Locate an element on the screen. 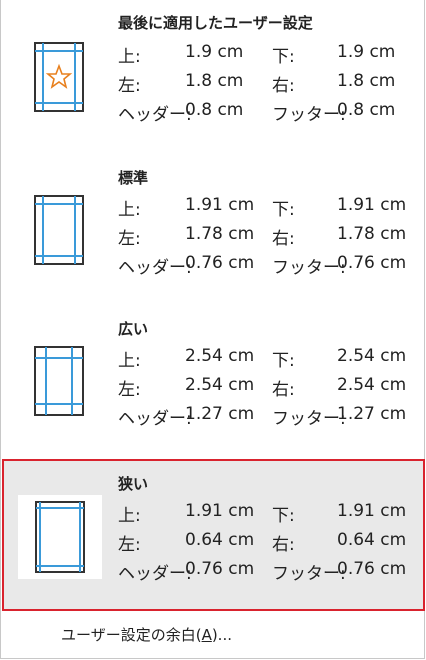  preset-title: 広い is located at coordinates (133, 329).